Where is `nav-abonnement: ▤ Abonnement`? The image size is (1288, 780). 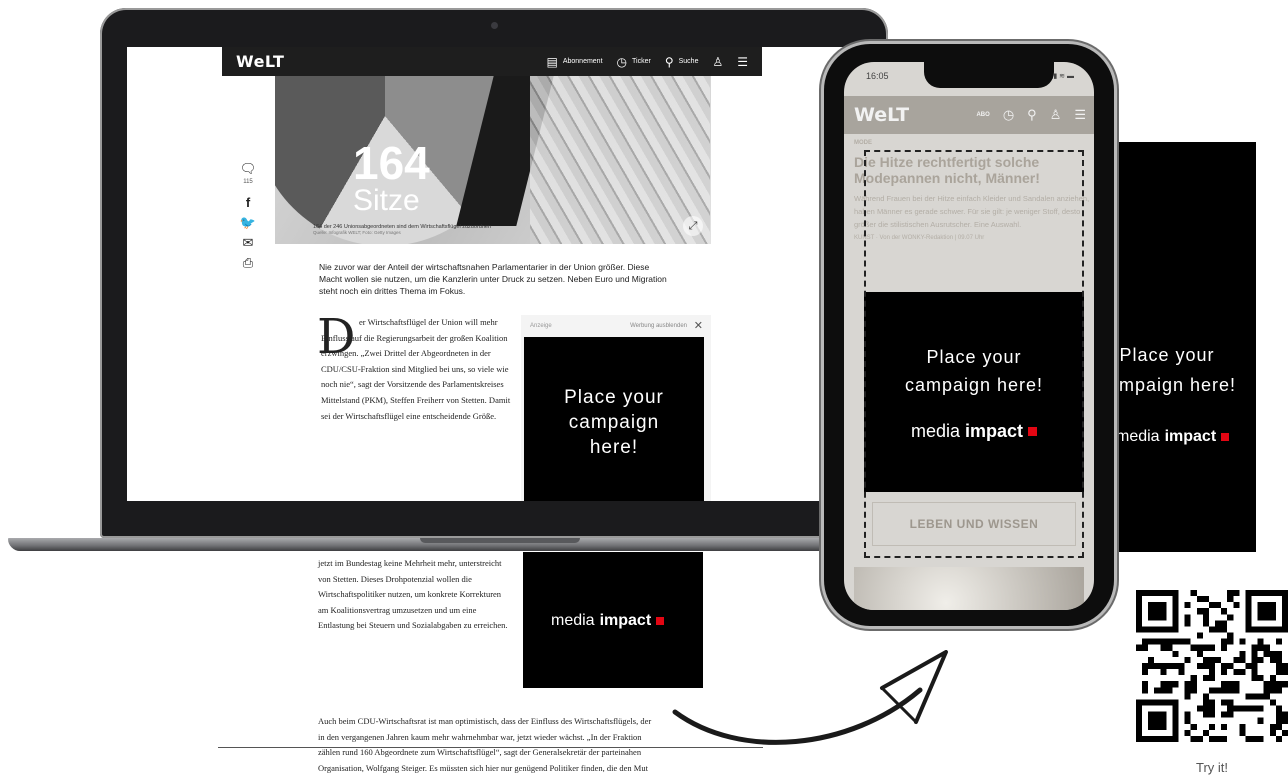
nav-abonnement: ▤ Abonnement is located at coordinates (574, 62).